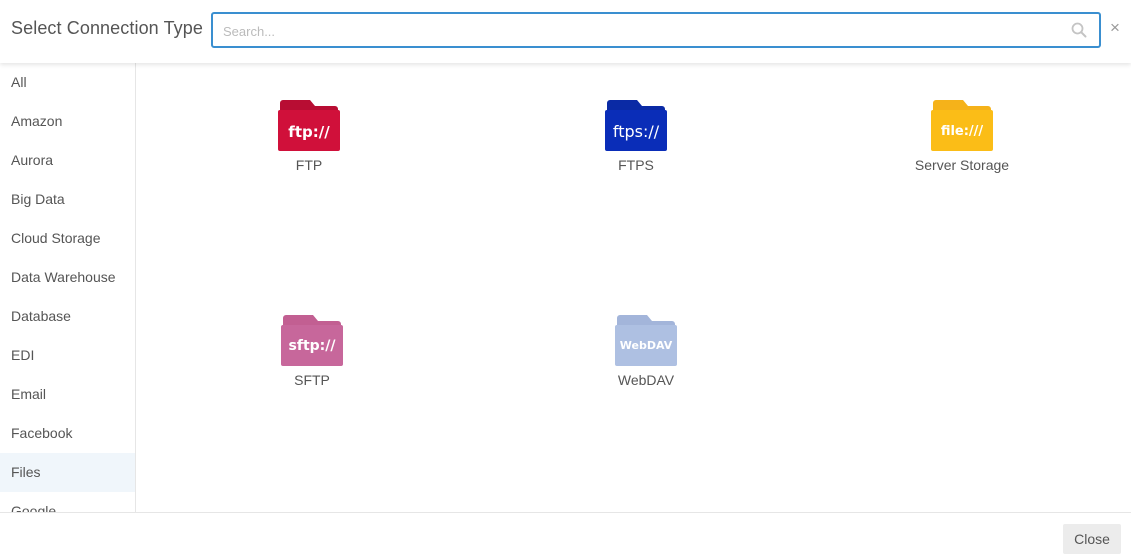  I want to click on close-button: Close, so click(1092, 539).